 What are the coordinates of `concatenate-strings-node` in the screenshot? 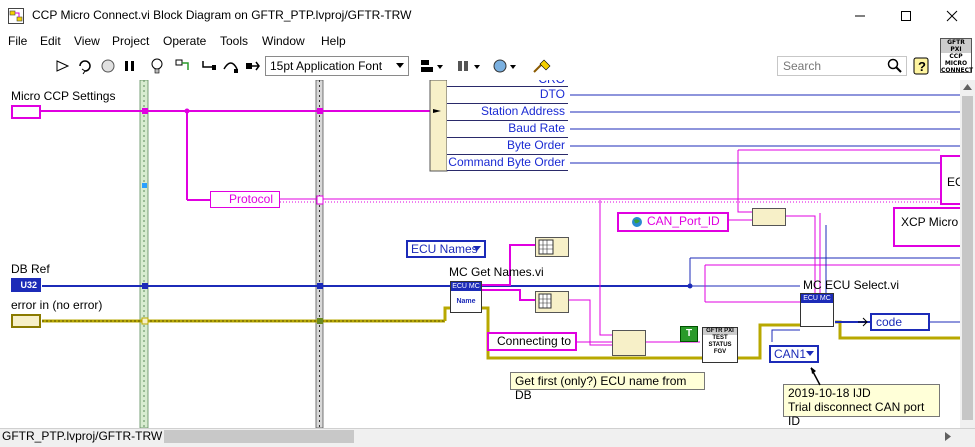 It's located at (629, 343).